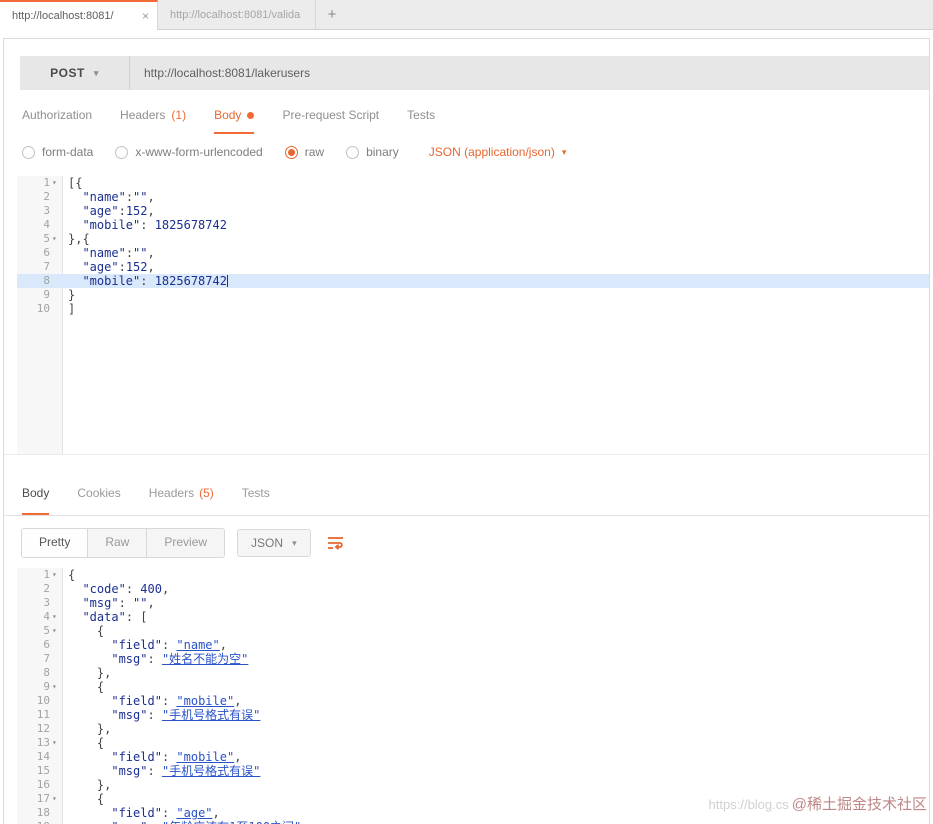 Image resolution: width=933 pixels, height=824 pixels. Describe the element at coordinates (40, 659) in the screenshot. I see `gutter-cell: 7` at that location.